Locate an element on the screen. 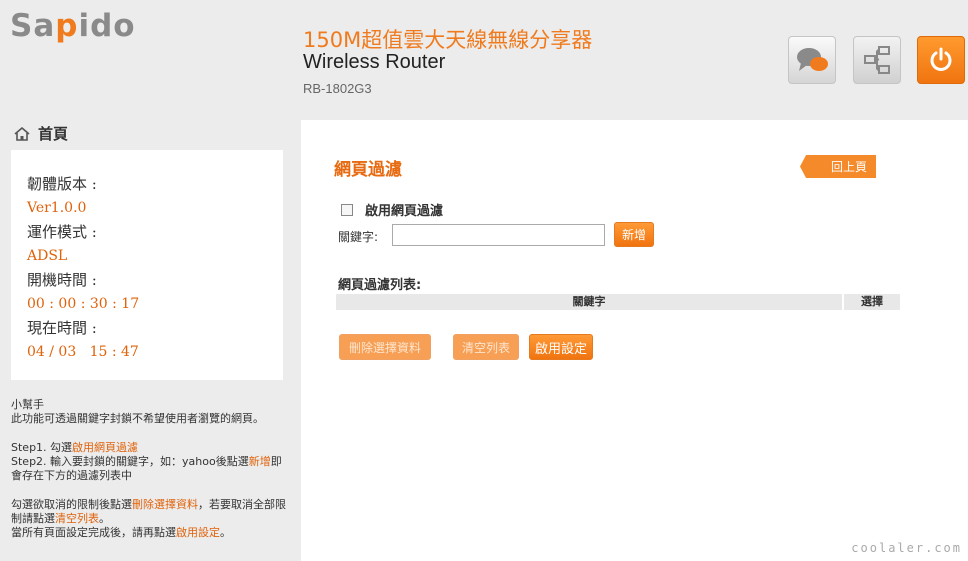 This screenshot has height=561, width=968. product-title-cn: 150M超值雲大天線無線分享器 is located at coordinates (448, 40).